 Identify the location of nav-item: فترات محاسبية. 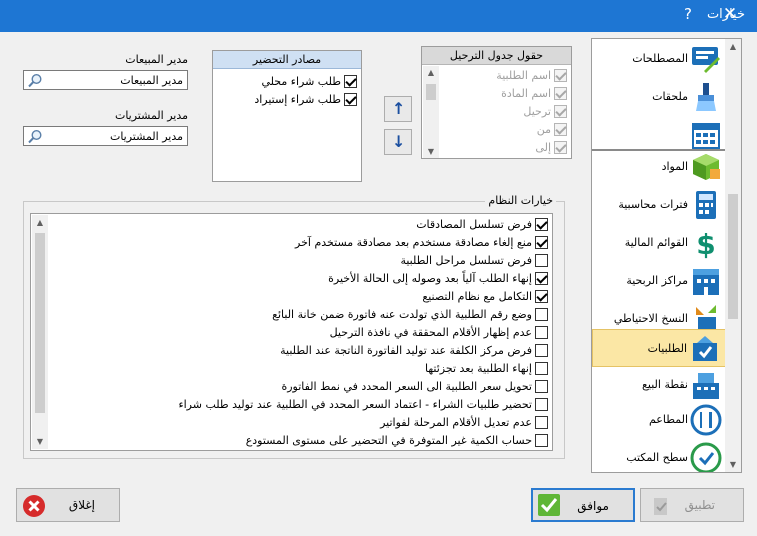
(659, 205).